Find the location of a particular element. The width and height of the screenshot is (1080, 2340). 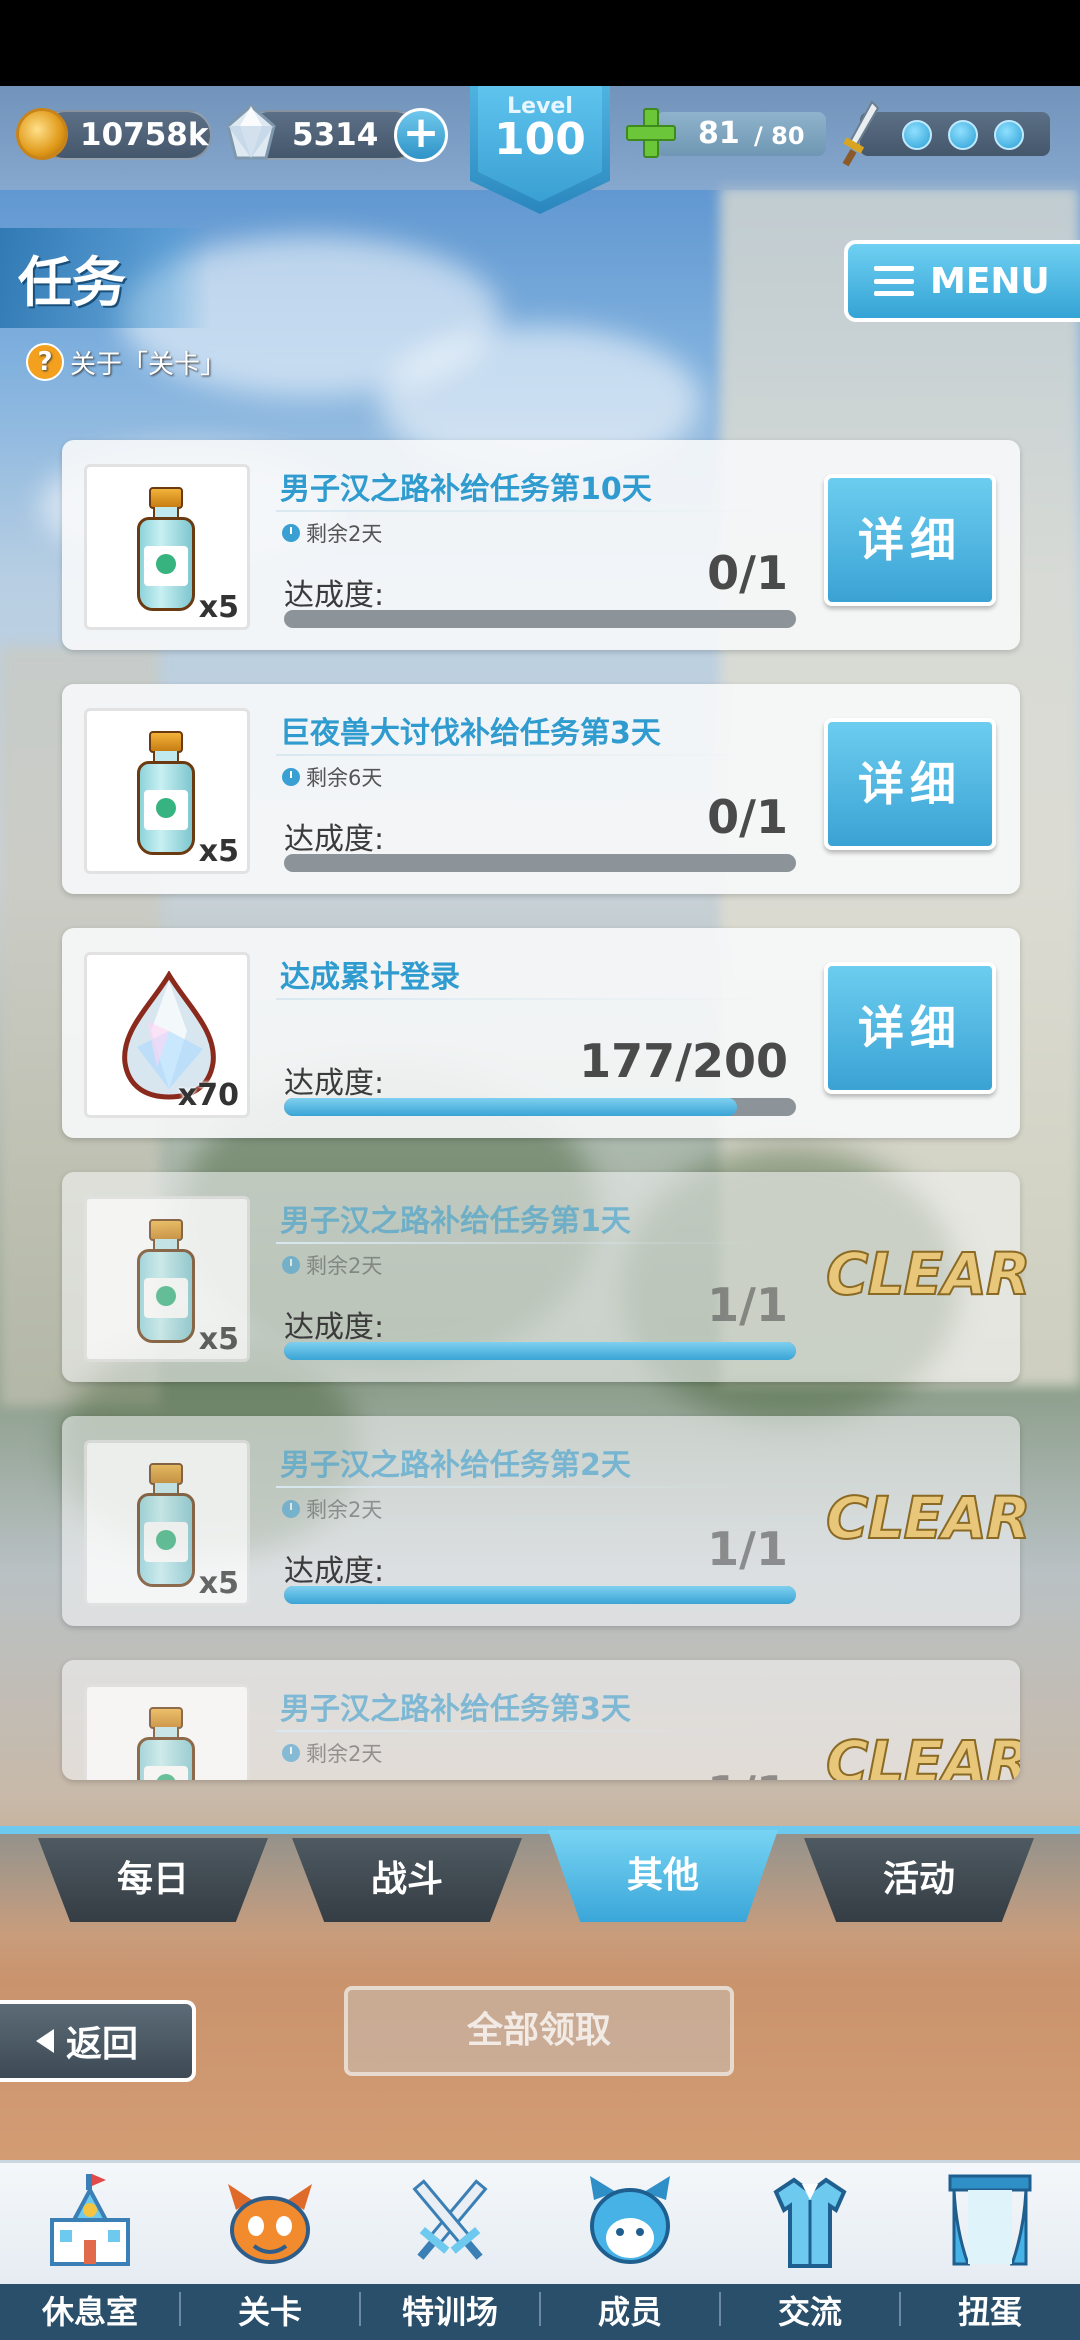

reward-item: x70 is located at coordinates (167, 1035).